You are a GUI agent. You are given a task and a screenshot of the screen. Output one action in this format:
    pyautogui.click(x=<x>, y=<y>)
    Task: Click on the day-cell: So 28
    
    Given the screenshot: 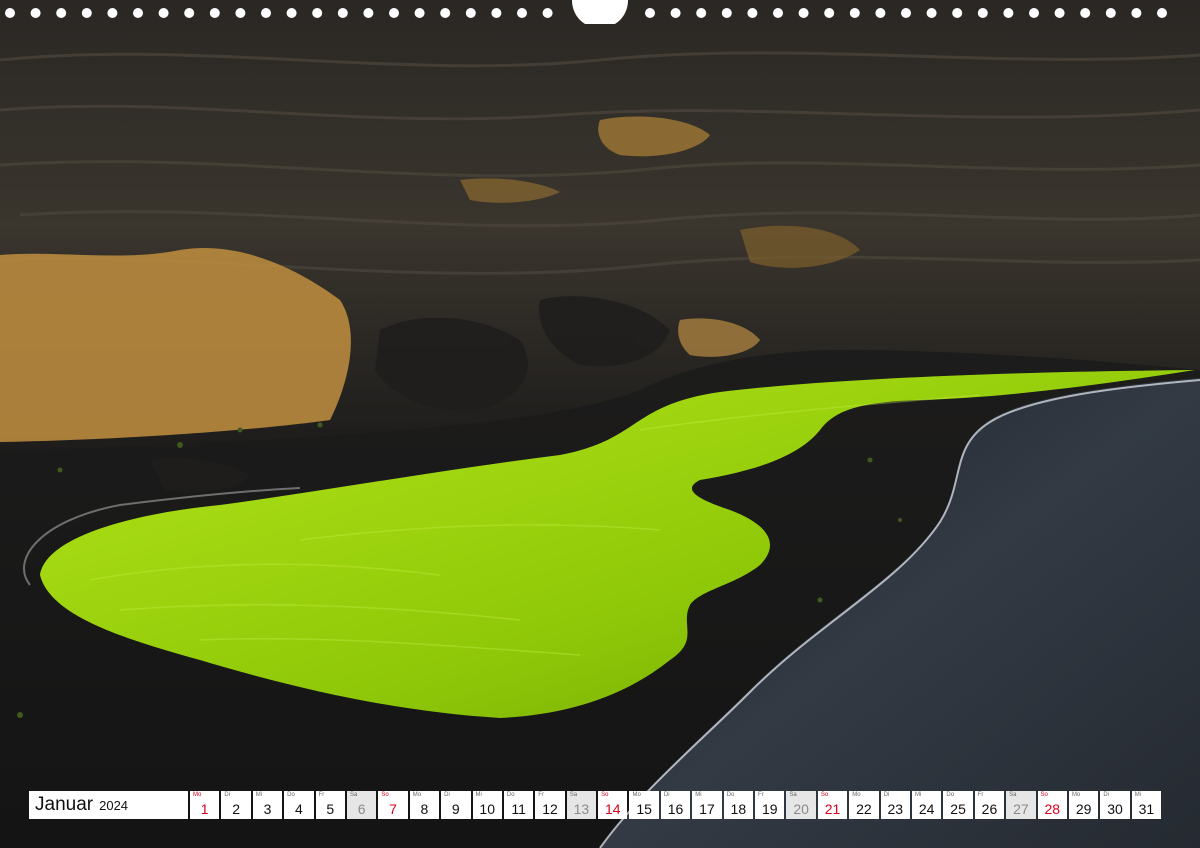 What is the action you would take?
    pyautogui.click(x=1052, y=805)
    